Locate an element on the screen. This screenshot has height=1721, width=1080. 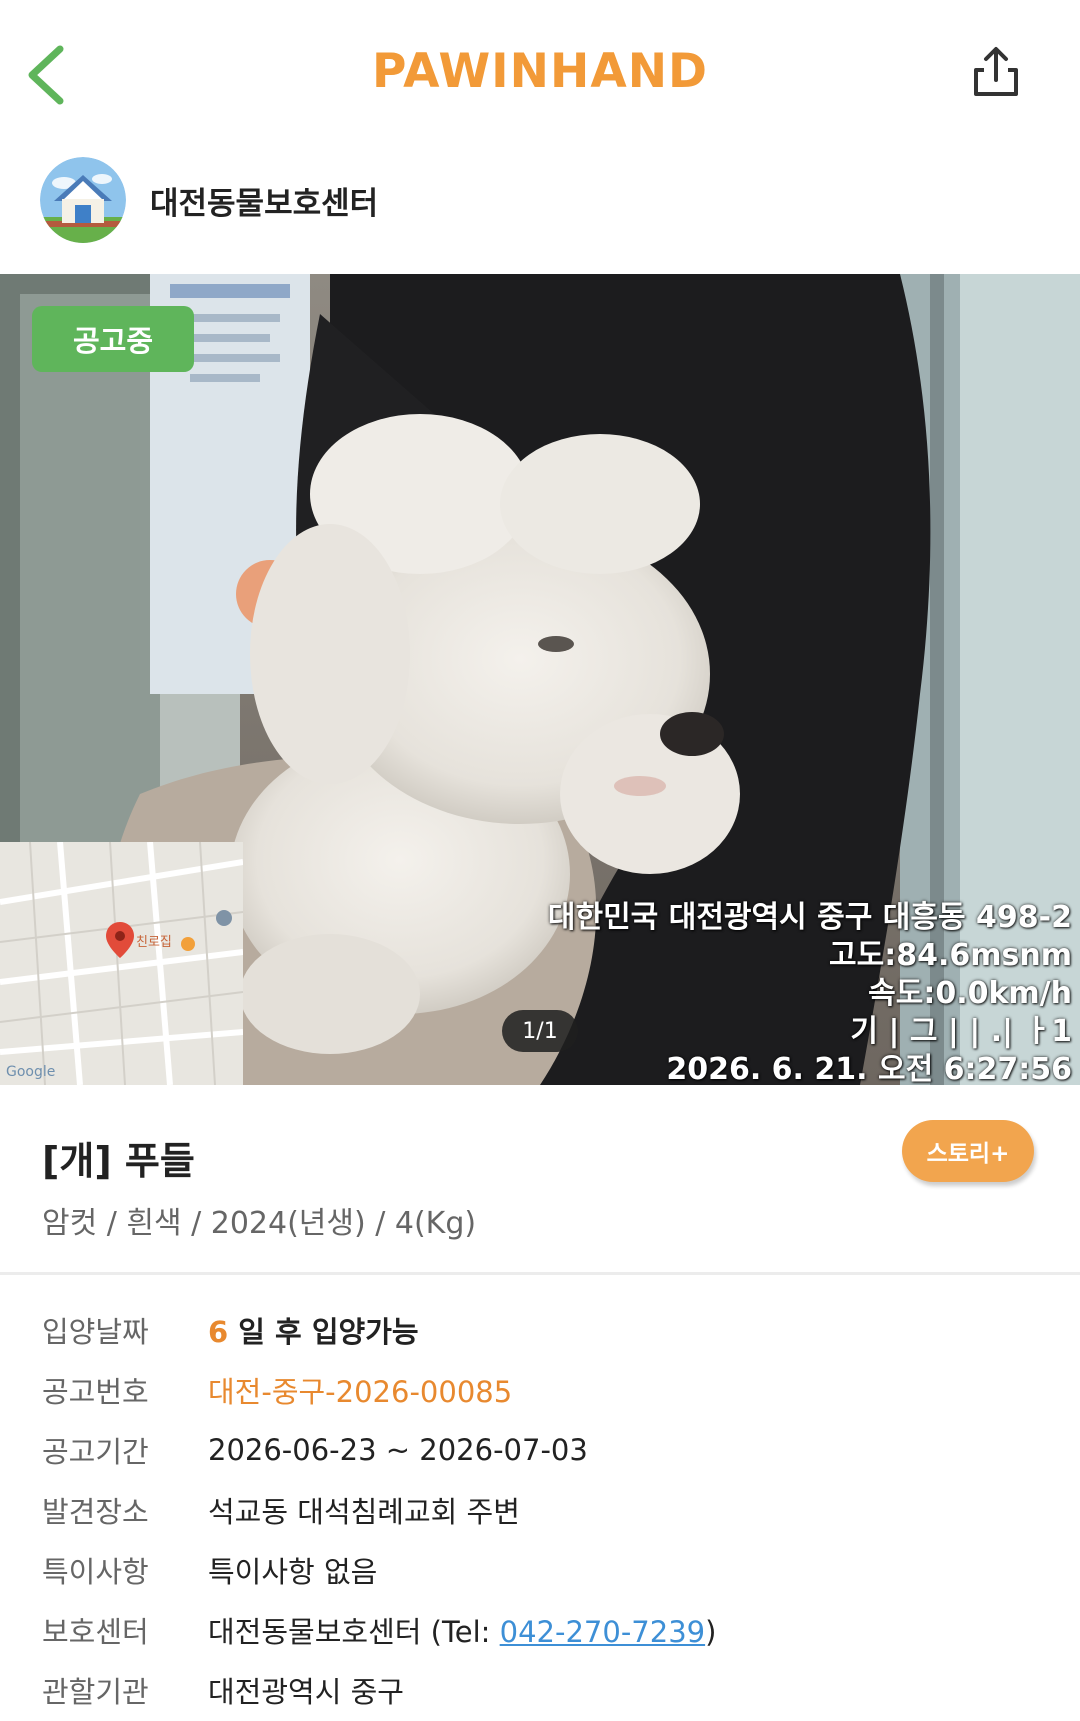
share-icon is located at coordinates (996, 71).